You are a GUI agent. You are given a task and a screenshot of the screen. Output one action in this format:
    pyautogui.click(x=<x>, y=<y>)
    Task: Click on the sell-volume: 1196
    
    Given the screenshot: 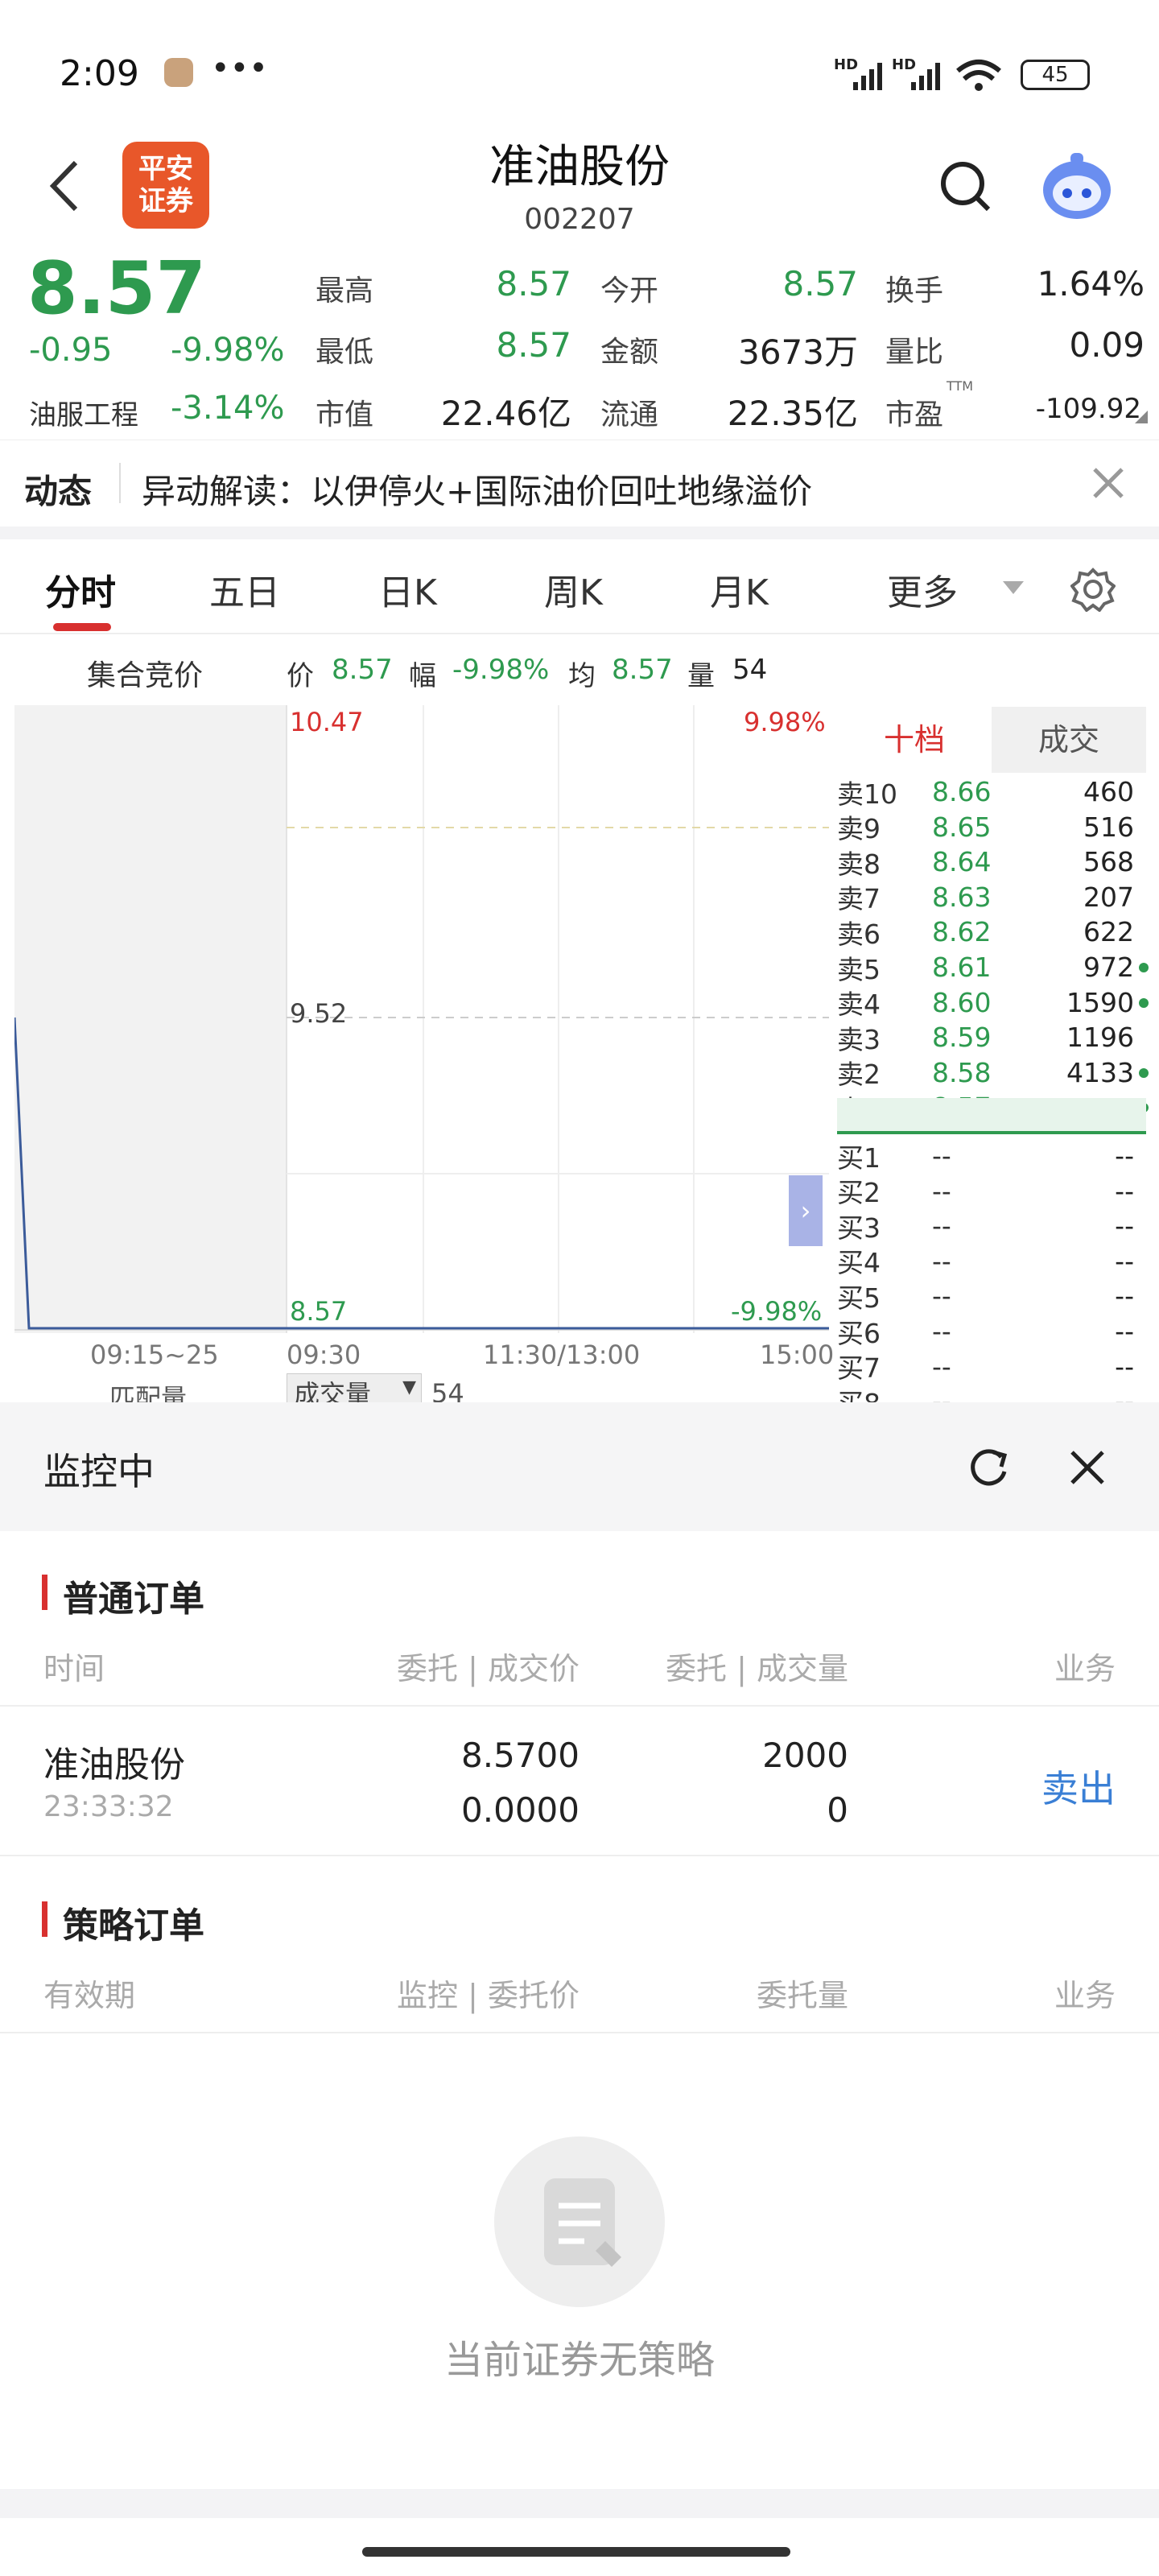 What is the action you would take?
    pyautogui.click(x=1100, y=1038)
    